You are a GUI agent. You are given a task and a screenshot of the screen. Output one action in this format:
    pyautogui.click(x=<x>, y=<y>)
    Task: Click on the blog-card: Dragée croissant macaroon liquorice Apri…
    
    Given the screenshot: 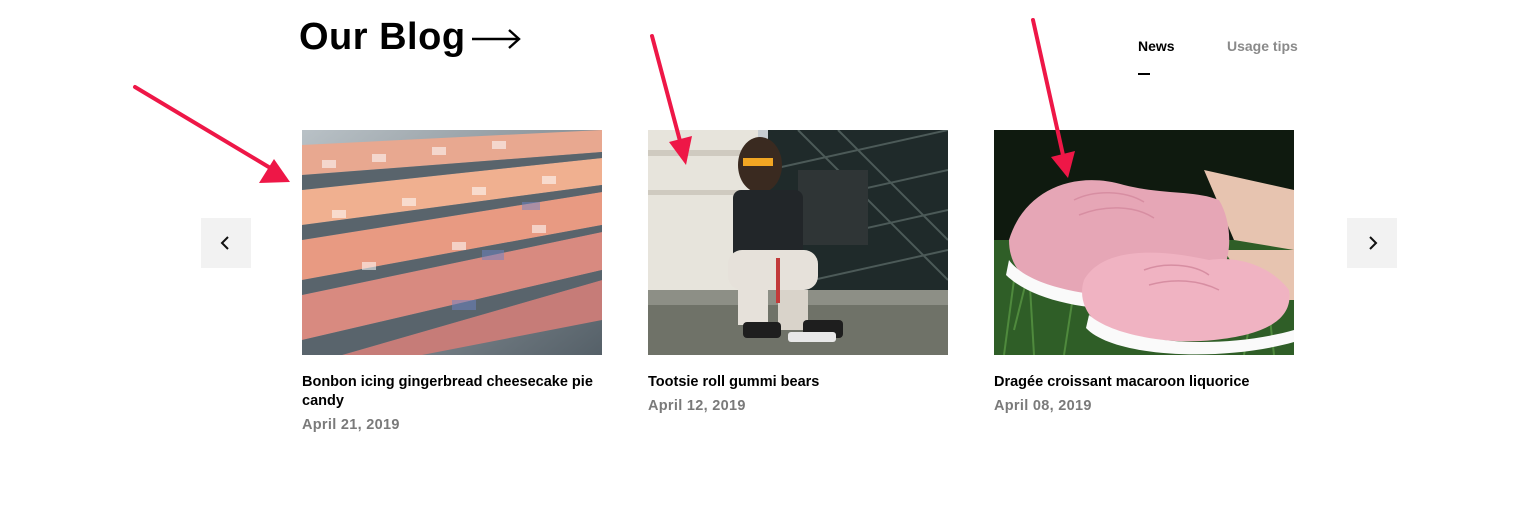 What is the action you would take?
    pyautogui.click(x=1144, y=272)
    